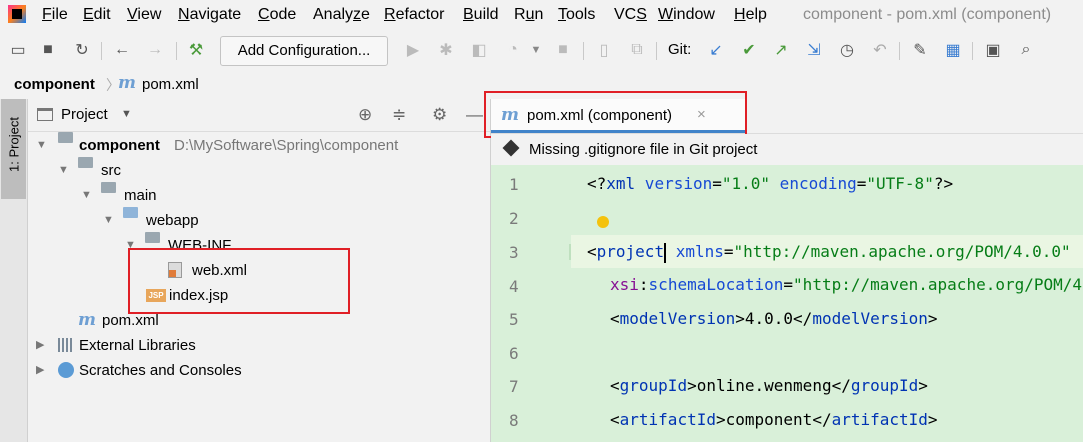 Image resolution: width=1083 pixels, height=442 pixels. What do you see at coordinates (615, 114) in the screenshot?
I see `annotation-highlight-box` at bounding box center [615, 114].